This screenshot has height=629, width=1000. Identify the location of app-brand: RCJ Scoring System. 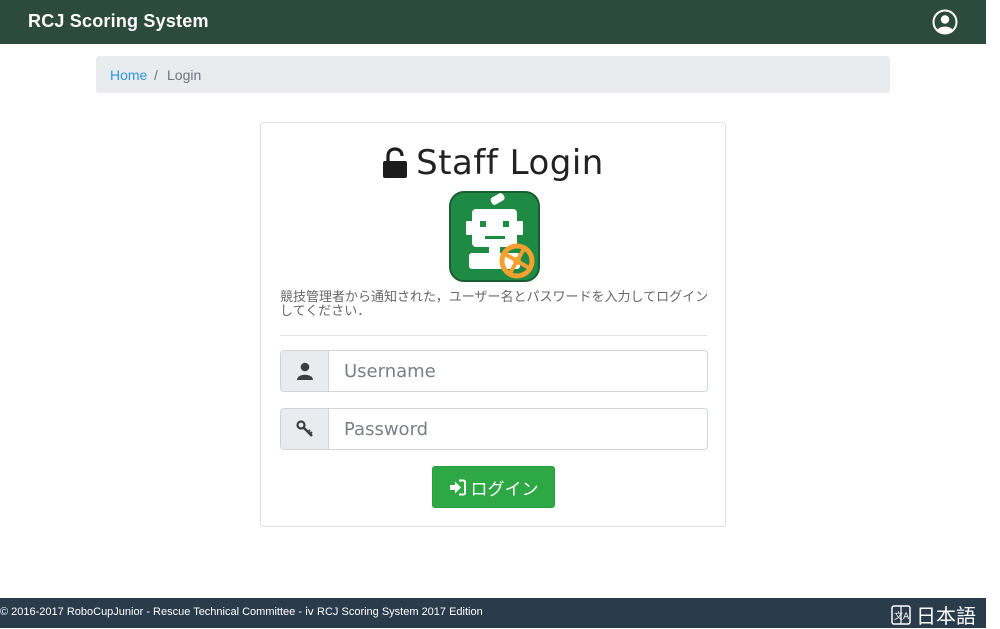
(118, 21).